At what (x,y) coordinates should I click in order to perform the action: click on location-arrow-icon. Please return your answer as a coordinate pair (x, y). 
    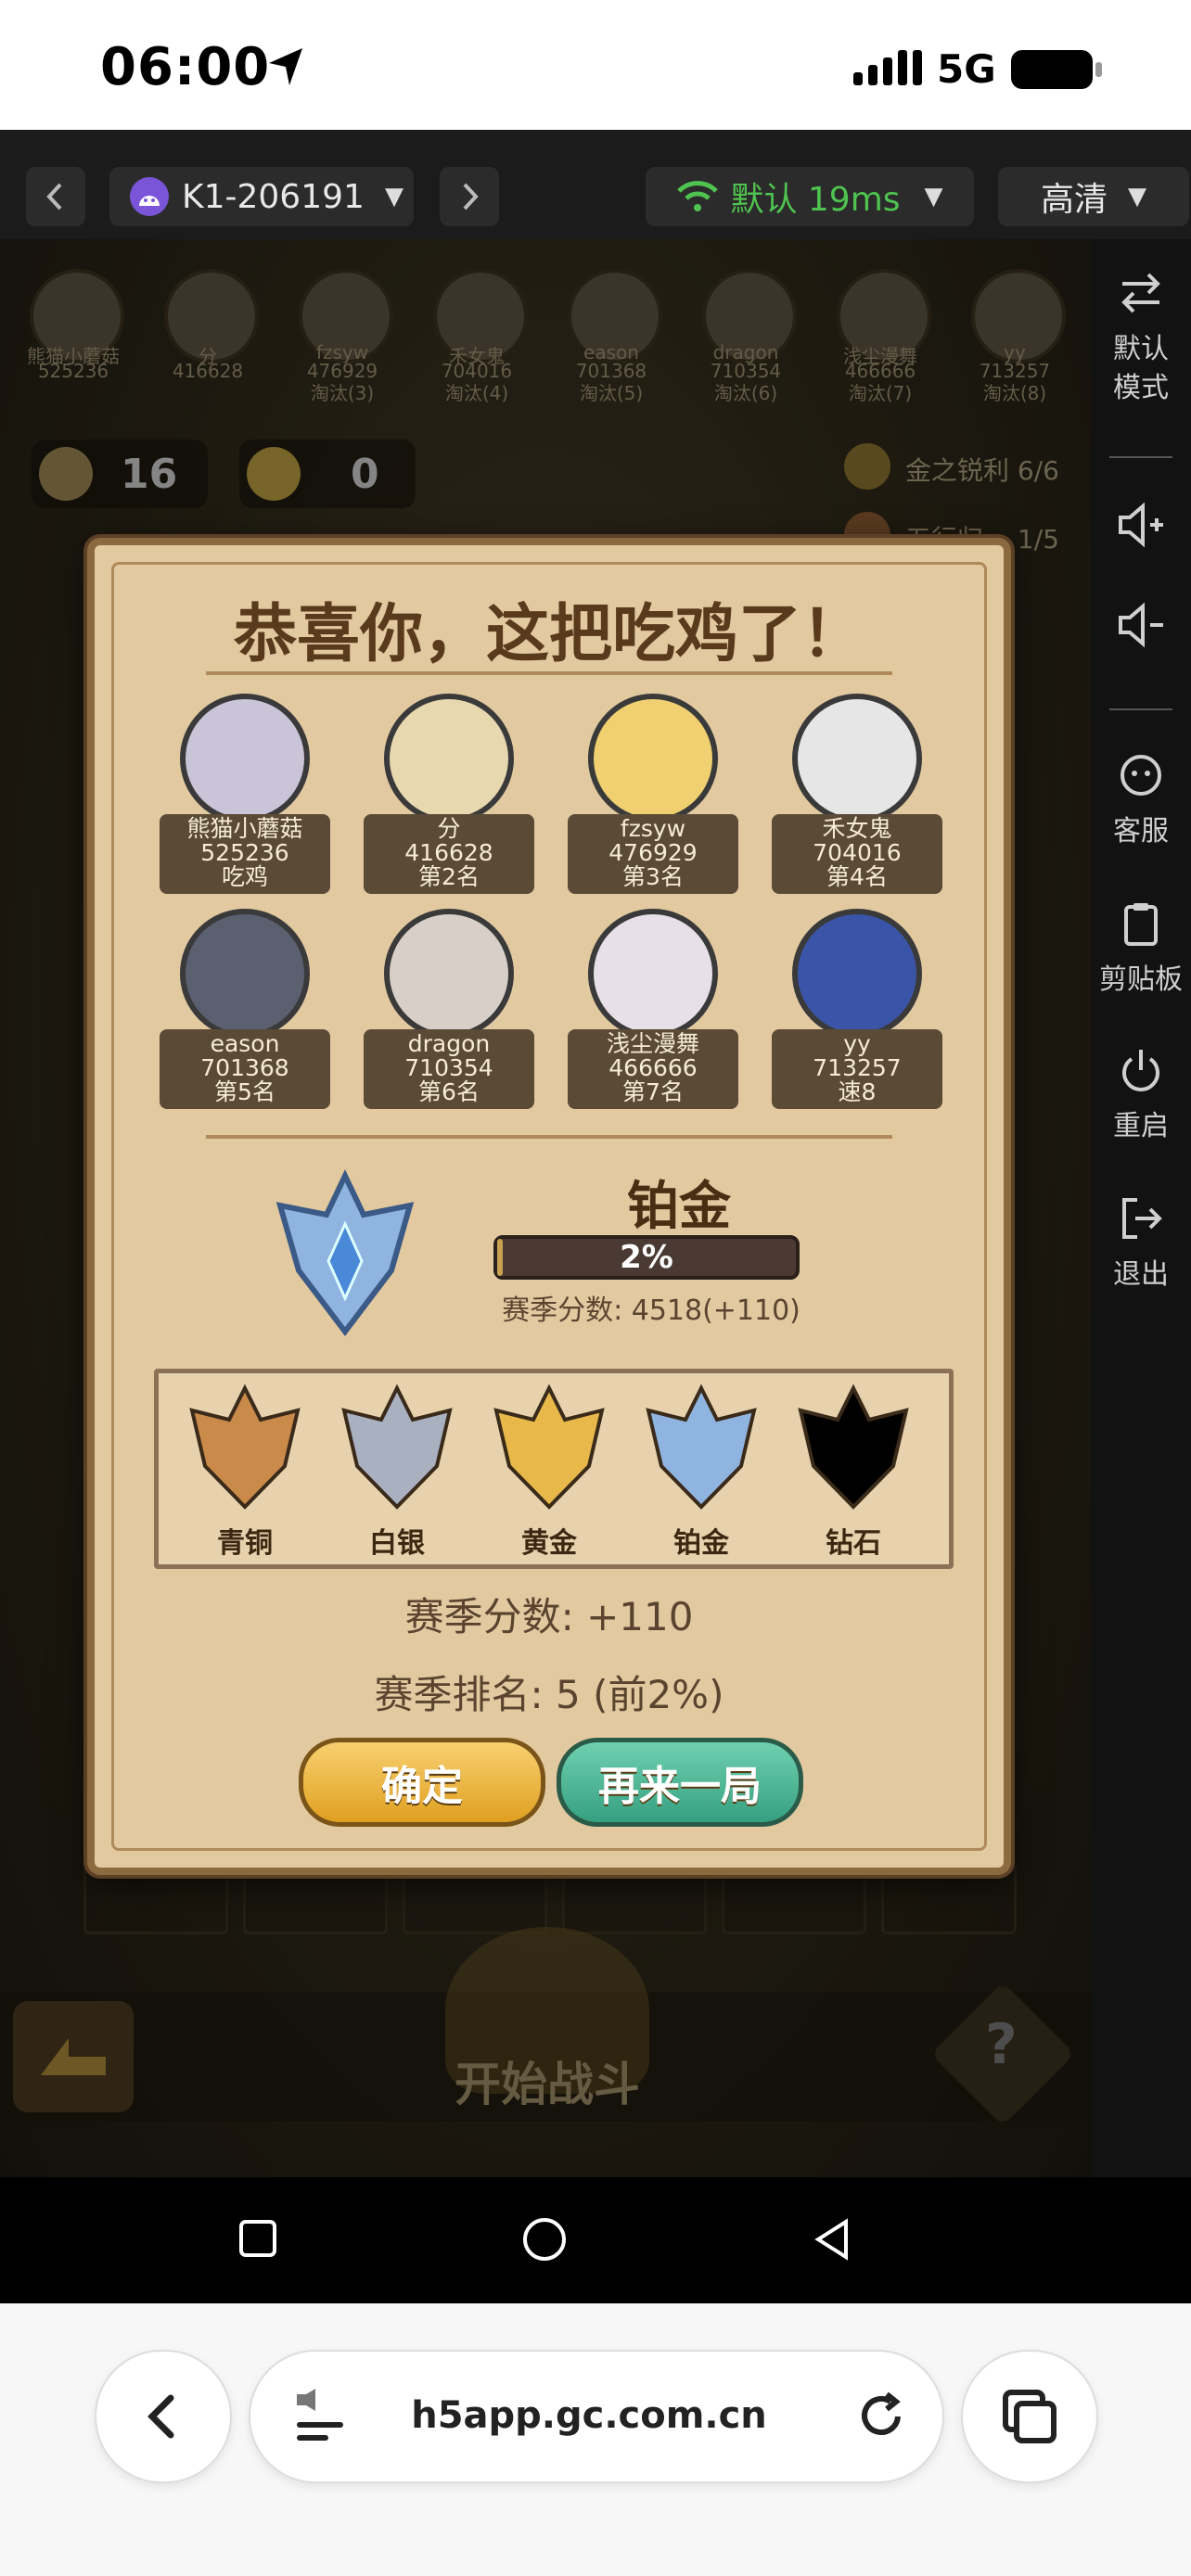
    Looking at the image, I should click on (285, 66).